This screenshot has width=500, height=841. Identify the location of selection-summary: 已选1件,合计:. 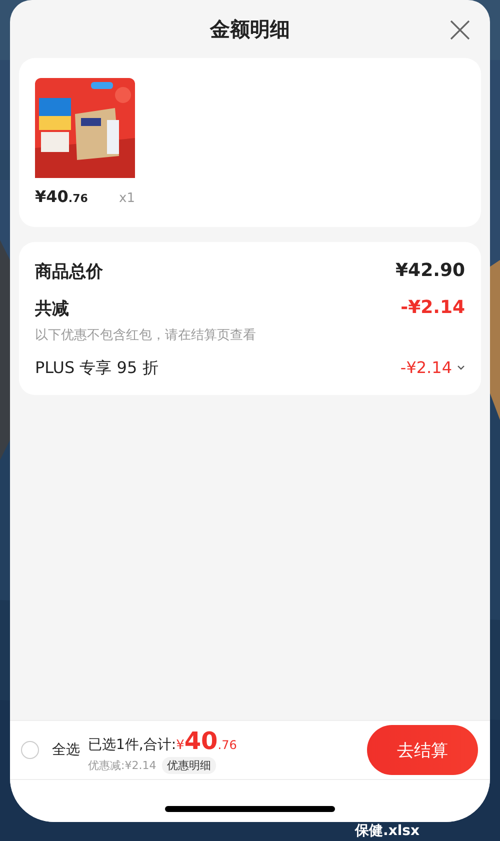
(132, 745).